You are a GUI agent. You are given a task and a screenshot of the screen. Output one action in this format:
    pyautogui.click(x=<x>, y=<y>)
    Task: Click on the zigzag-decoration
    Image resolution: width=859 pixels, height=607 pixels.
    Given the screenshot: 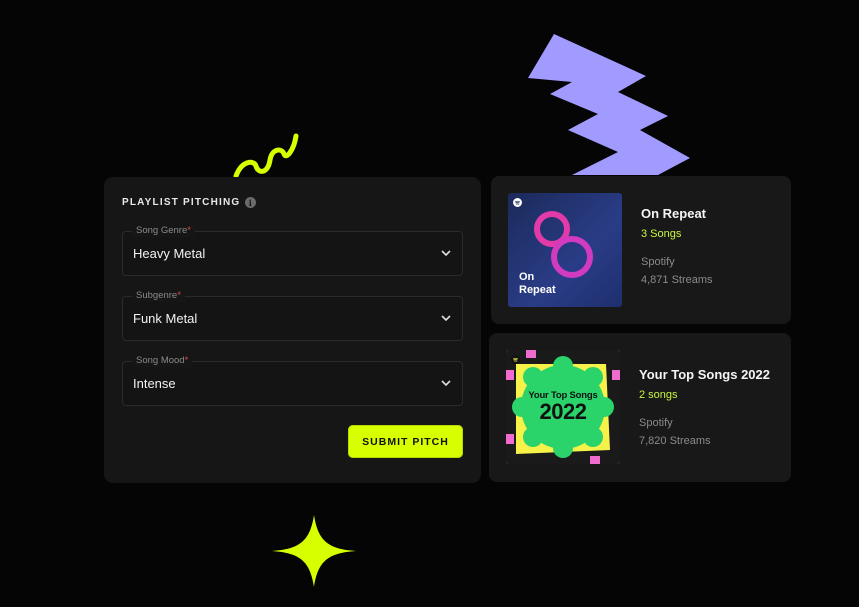 What is the action you would take?
    pyautogui.click(x=609, y=104)
    